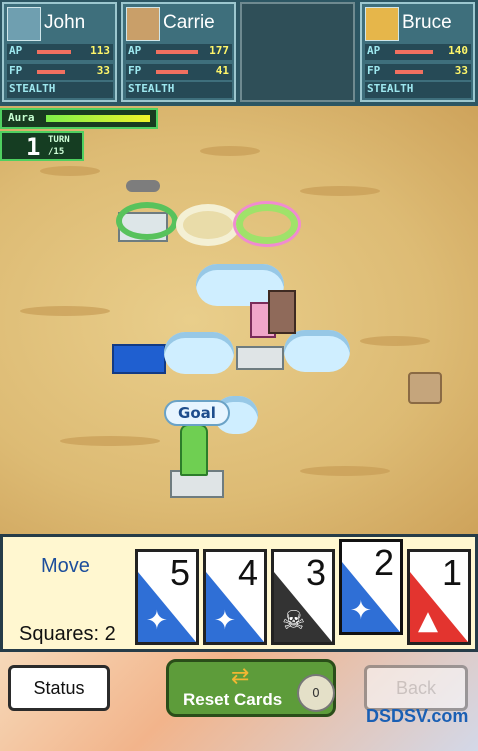 The width and height of the screenshot is (478, 751). Describe the element at coordinates (194, 450) in the screenshot. I see `cactus-goal-icon` at that location.